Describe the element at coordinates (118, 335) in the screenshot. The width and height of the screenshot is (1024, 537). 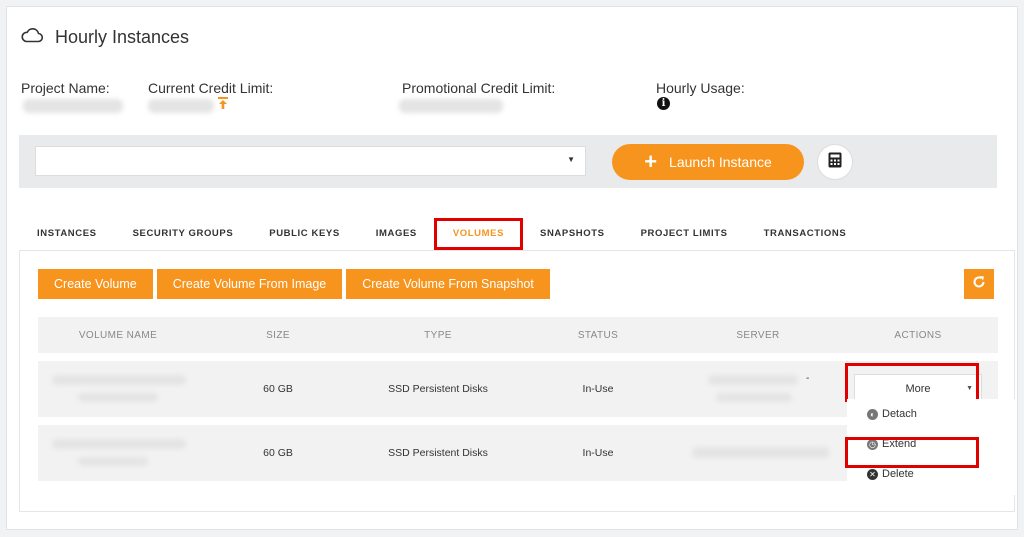
I see `column-header-volume-name: VOLUME NAME` at that location.